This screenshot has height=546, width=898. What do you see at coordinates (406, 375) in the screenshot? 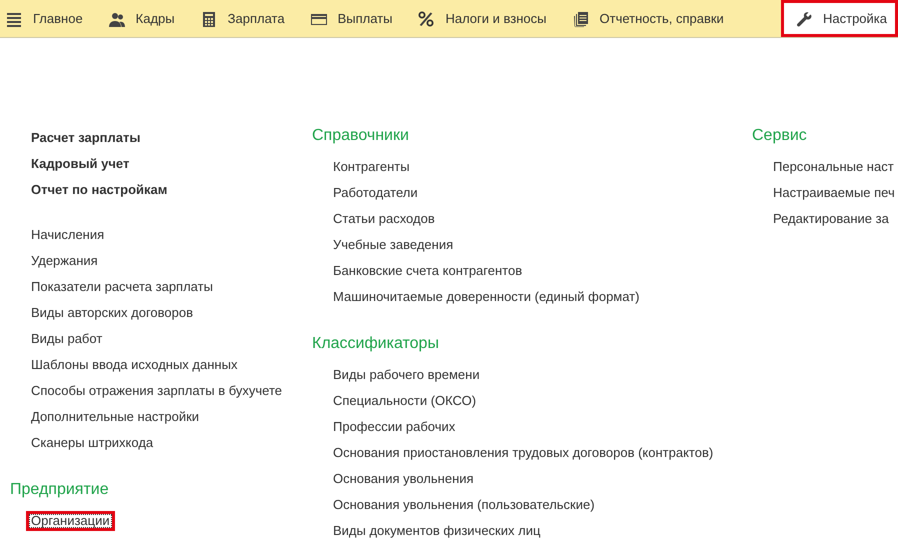
I see `menu-link: Виды рабочего времени` at bounding box center [406, 375].